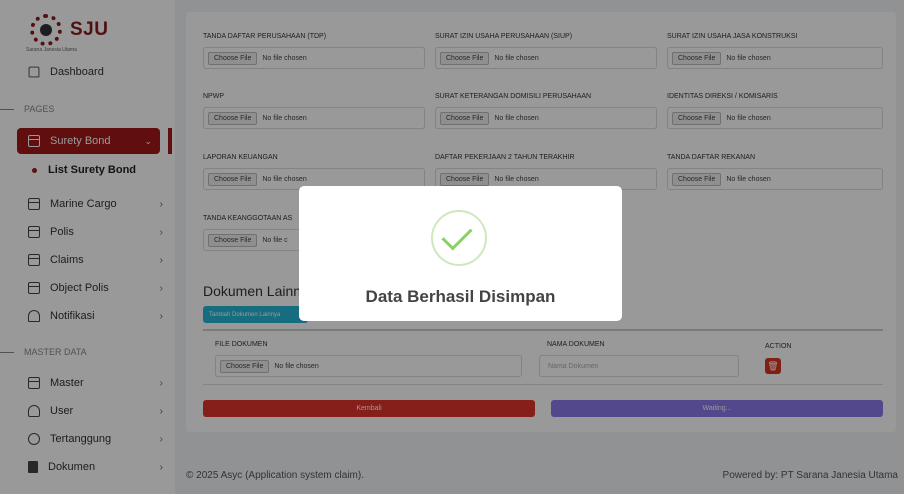 This screenshot has height=494, width=904. I want to click on success-message: Data Berhasil Disimpan, so click(460, 296).